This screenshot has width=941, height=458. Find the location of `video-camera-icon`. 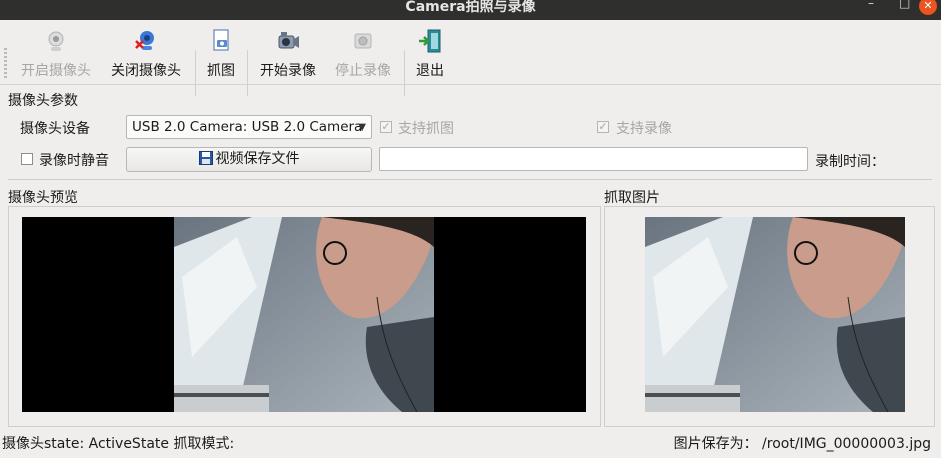

video-camera-icon is located at coordinates (288, 41).